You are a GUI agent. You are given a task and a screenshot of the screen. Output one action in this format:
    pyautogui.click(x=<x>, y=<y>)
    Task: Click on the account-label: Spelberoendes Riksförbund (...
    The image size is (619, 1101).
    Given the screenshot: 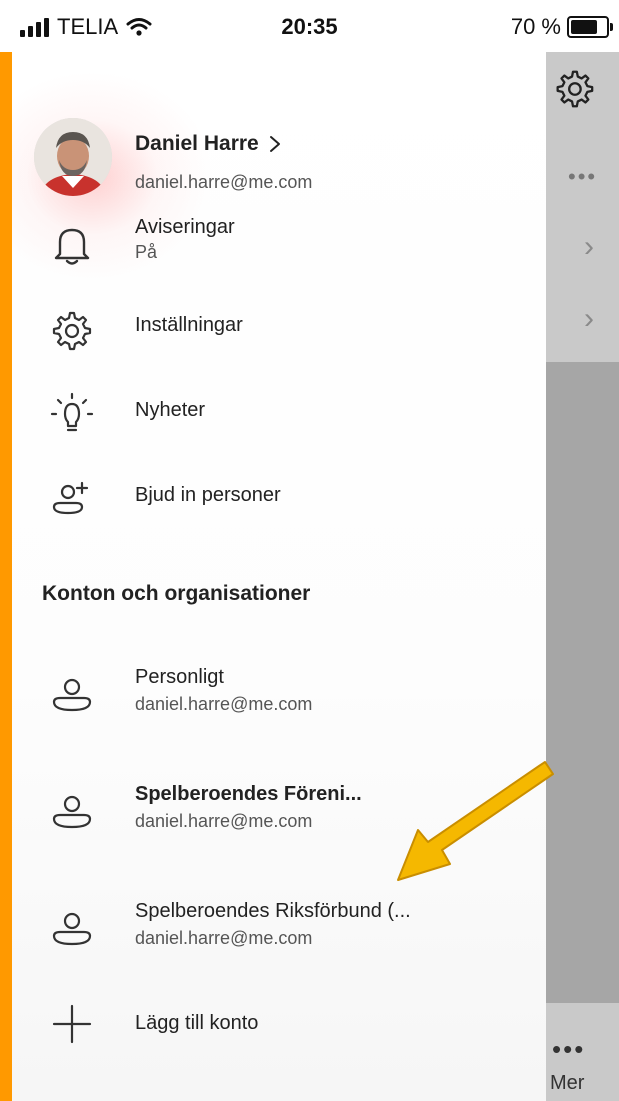 What is the action you would take?
    pyautogui.click(x=273, y=911)
    